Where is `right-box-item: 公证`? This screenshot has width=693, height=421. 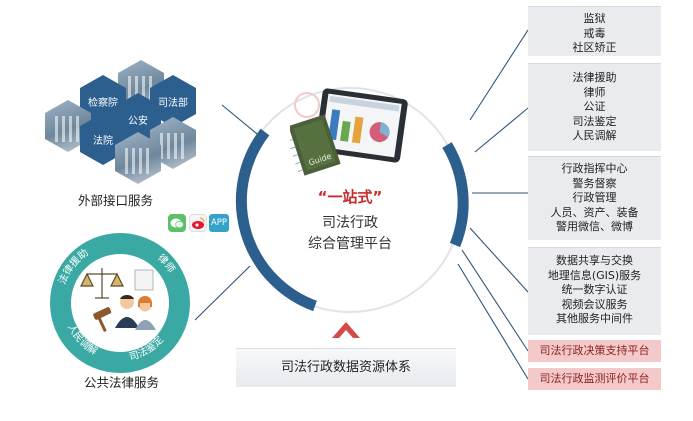 right-box-item: 公证 is located at coordinates (594, 106).